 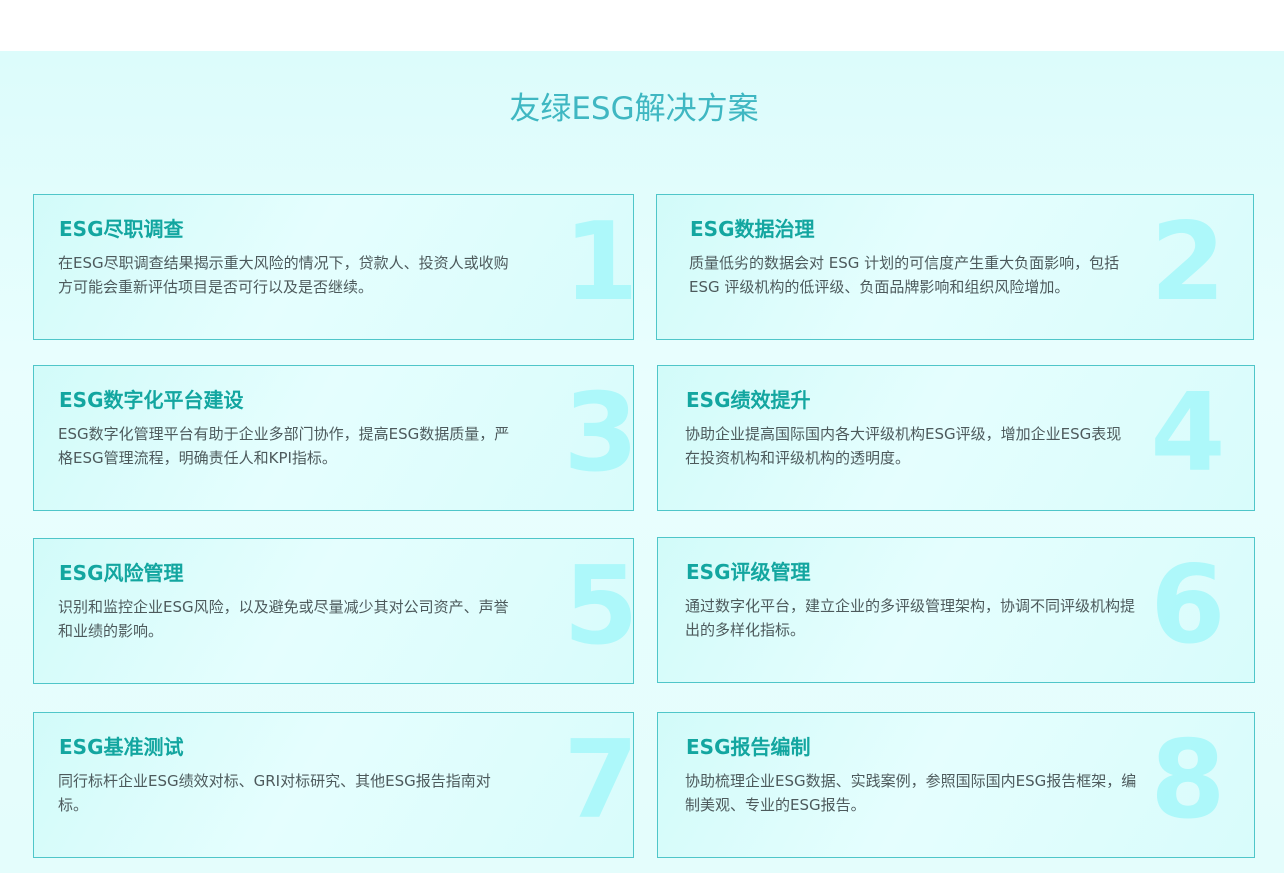 What do you see at coordinates (1188, 605) in the screenshot?
I see `card-number: 6` at bounding box center [1188, 605].